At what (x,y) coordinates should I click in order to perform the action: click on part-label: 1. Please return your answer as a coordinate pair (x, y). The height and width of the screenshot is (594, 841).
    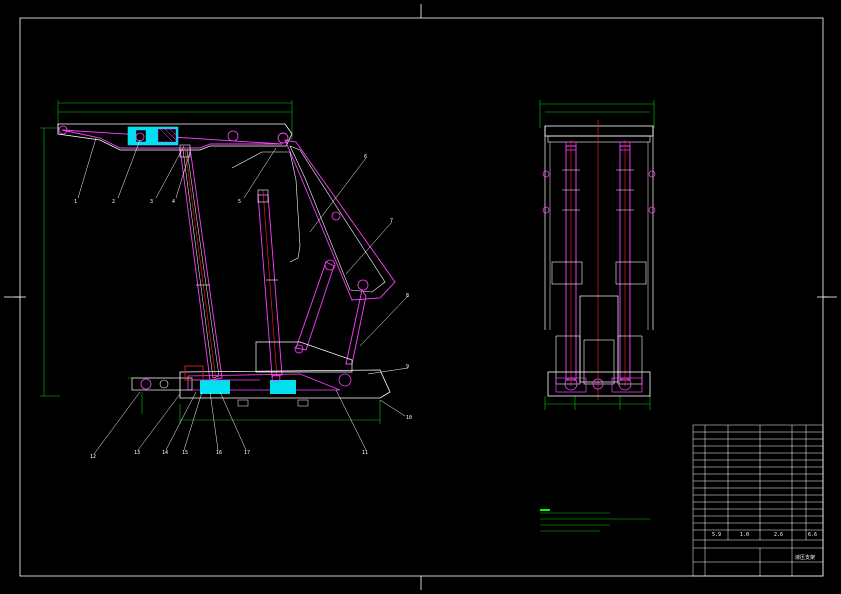
    Looking at the image, I should click on (75, 202).